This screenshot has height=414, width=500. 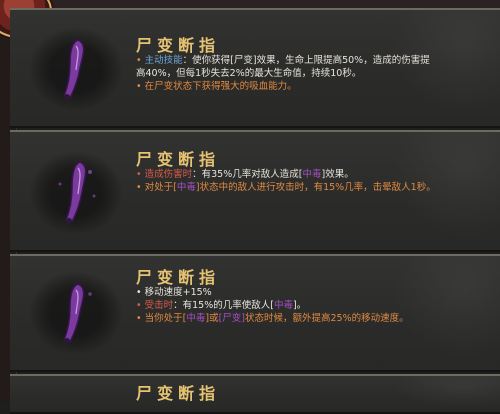 I want to click on item-card-4: 尸变断指, so click(x=255, y=394).